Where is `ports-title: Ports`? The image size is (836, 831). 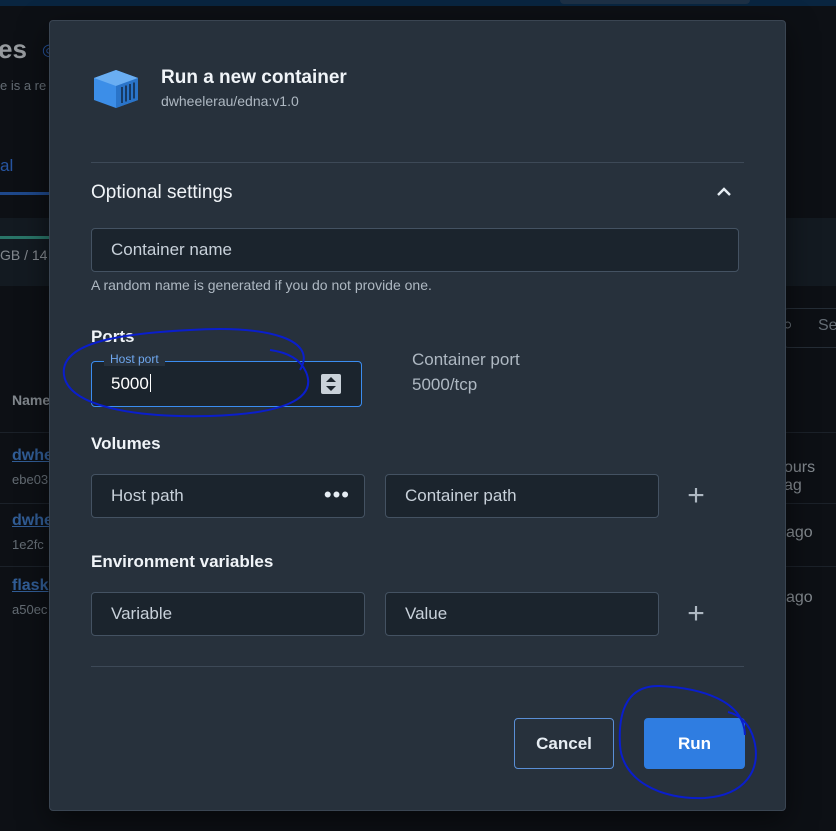
ports-title: Ports is located at coordinates (113, 336).